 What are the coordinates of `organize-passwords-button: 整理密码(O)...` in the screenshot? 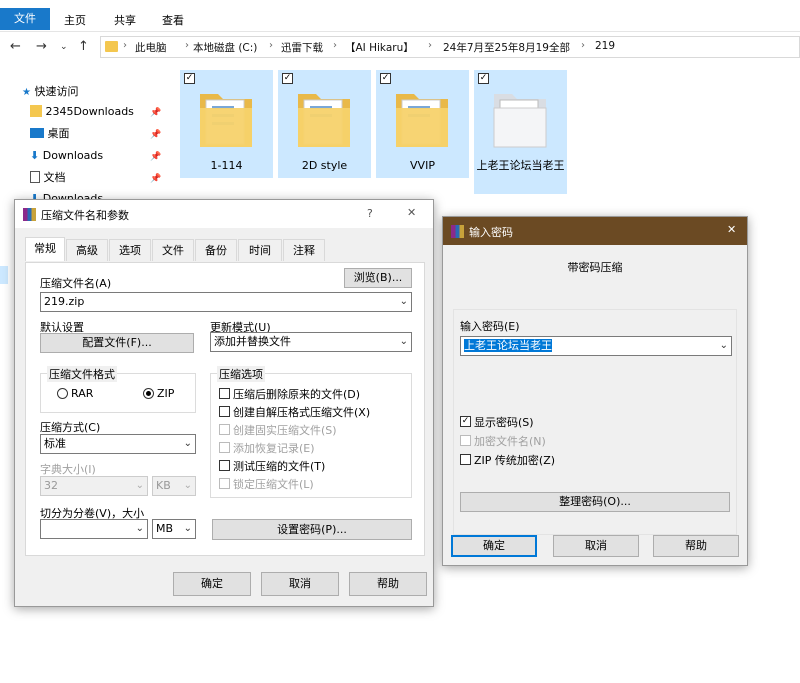 It's located at (595, 502).